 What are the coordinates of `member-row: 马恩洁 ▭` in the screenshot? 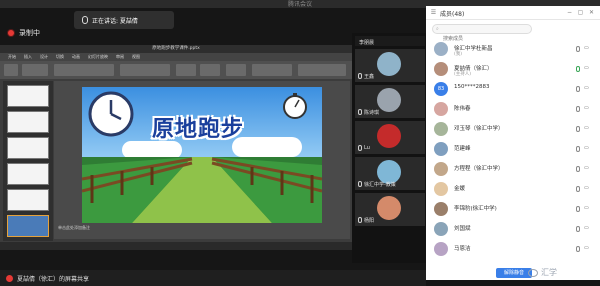 It's located at (513, 249).